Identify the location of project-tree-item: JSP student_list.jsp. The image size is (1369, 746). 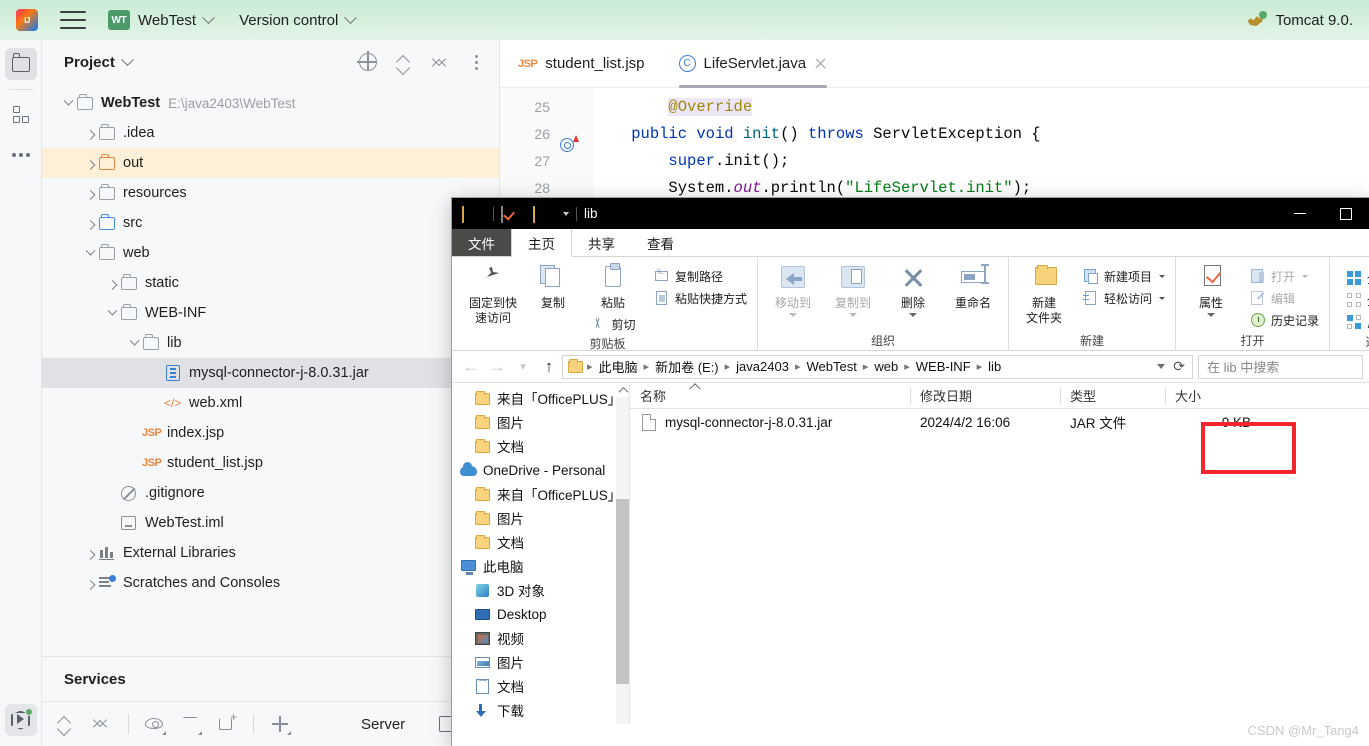
(270, 463).